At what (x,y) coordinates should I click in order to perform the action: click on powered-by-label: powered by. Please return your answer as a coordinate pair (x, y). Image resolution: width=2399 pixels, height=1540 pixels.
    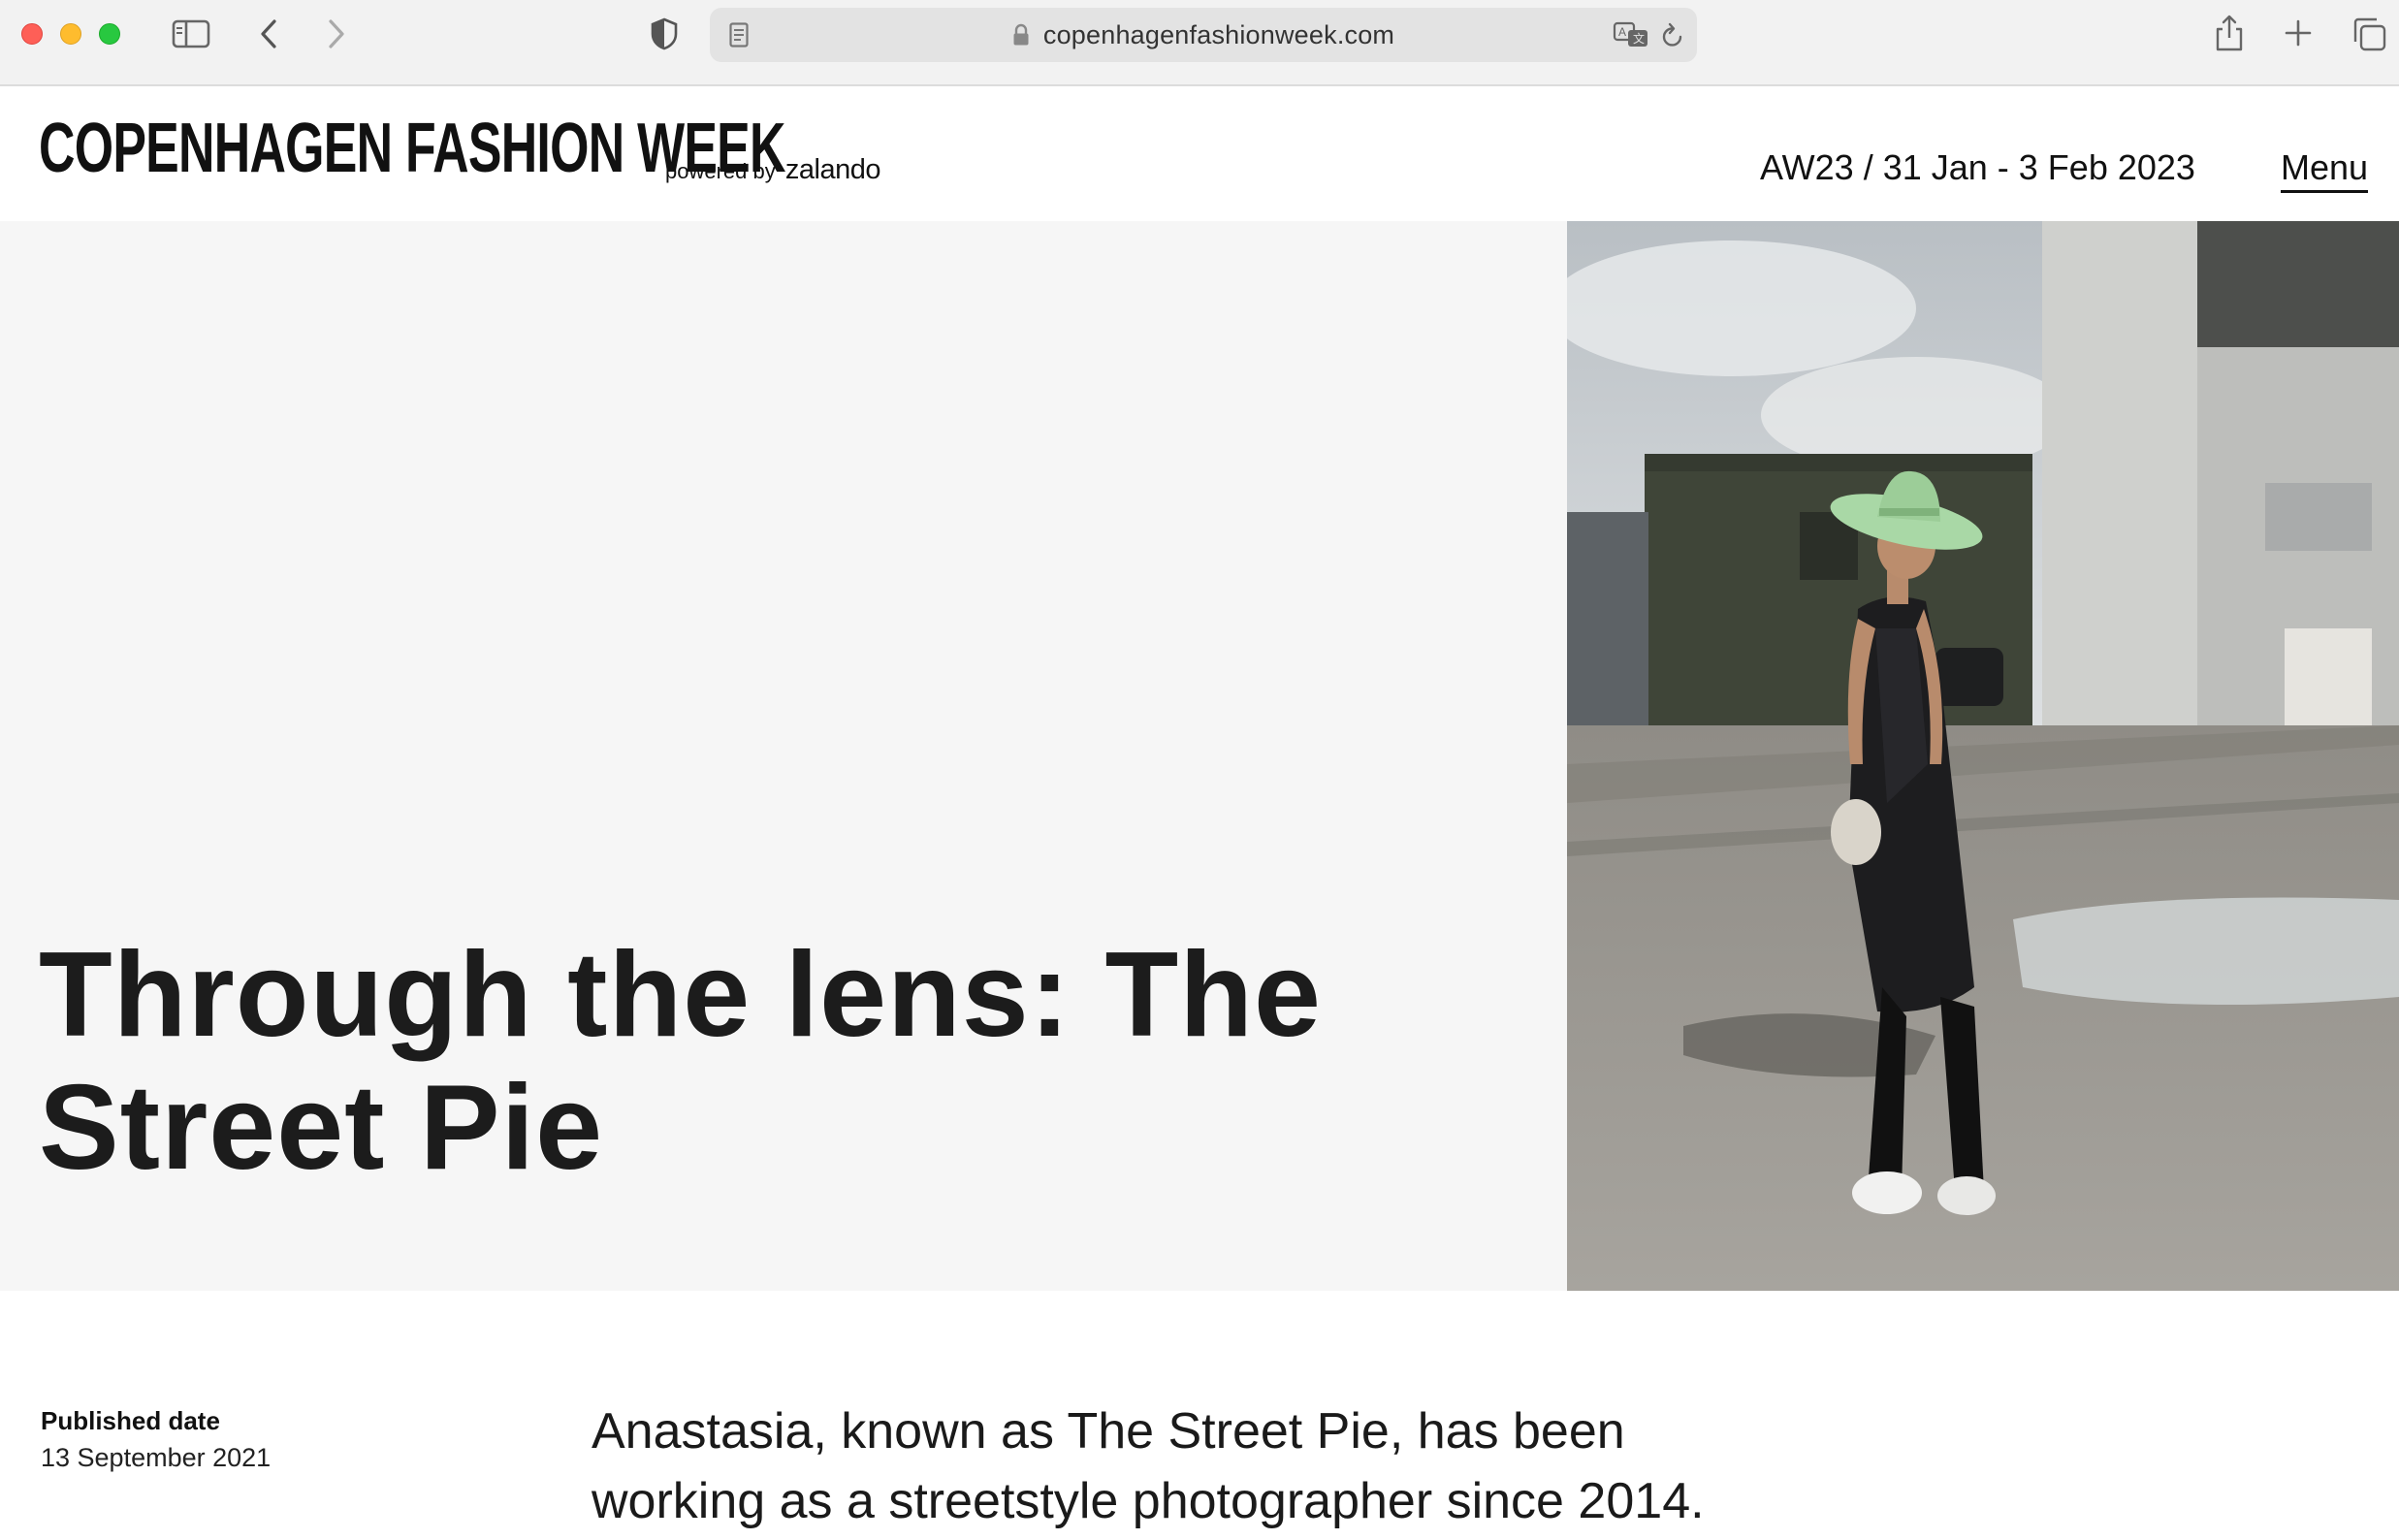
    Looking at the image, I should click on (721, 171).